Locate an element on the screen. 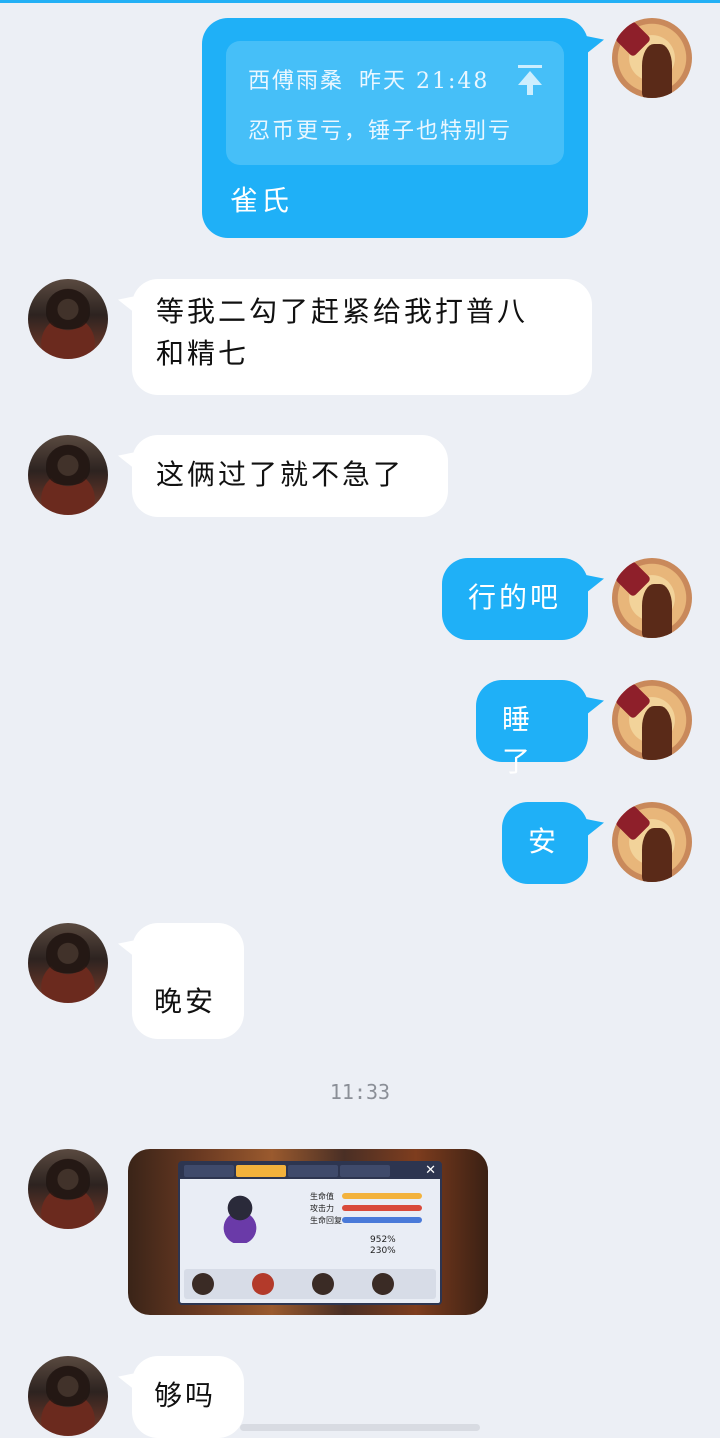 This screenshot has width=720, height=1438. team-row is located at coordinates (310, 1284).